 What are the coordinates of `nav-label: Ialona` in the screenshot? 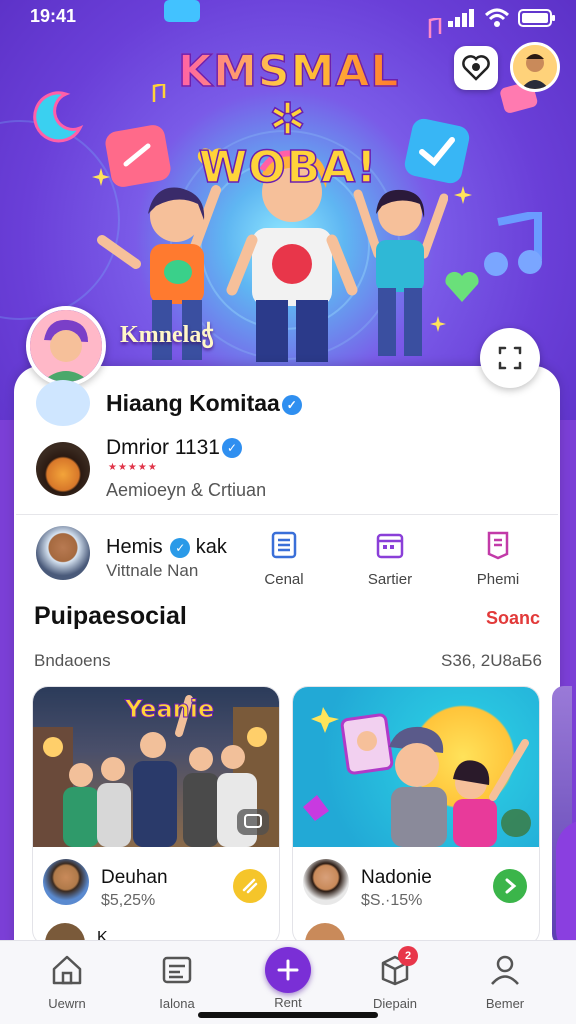 It's located at (177, 1003).